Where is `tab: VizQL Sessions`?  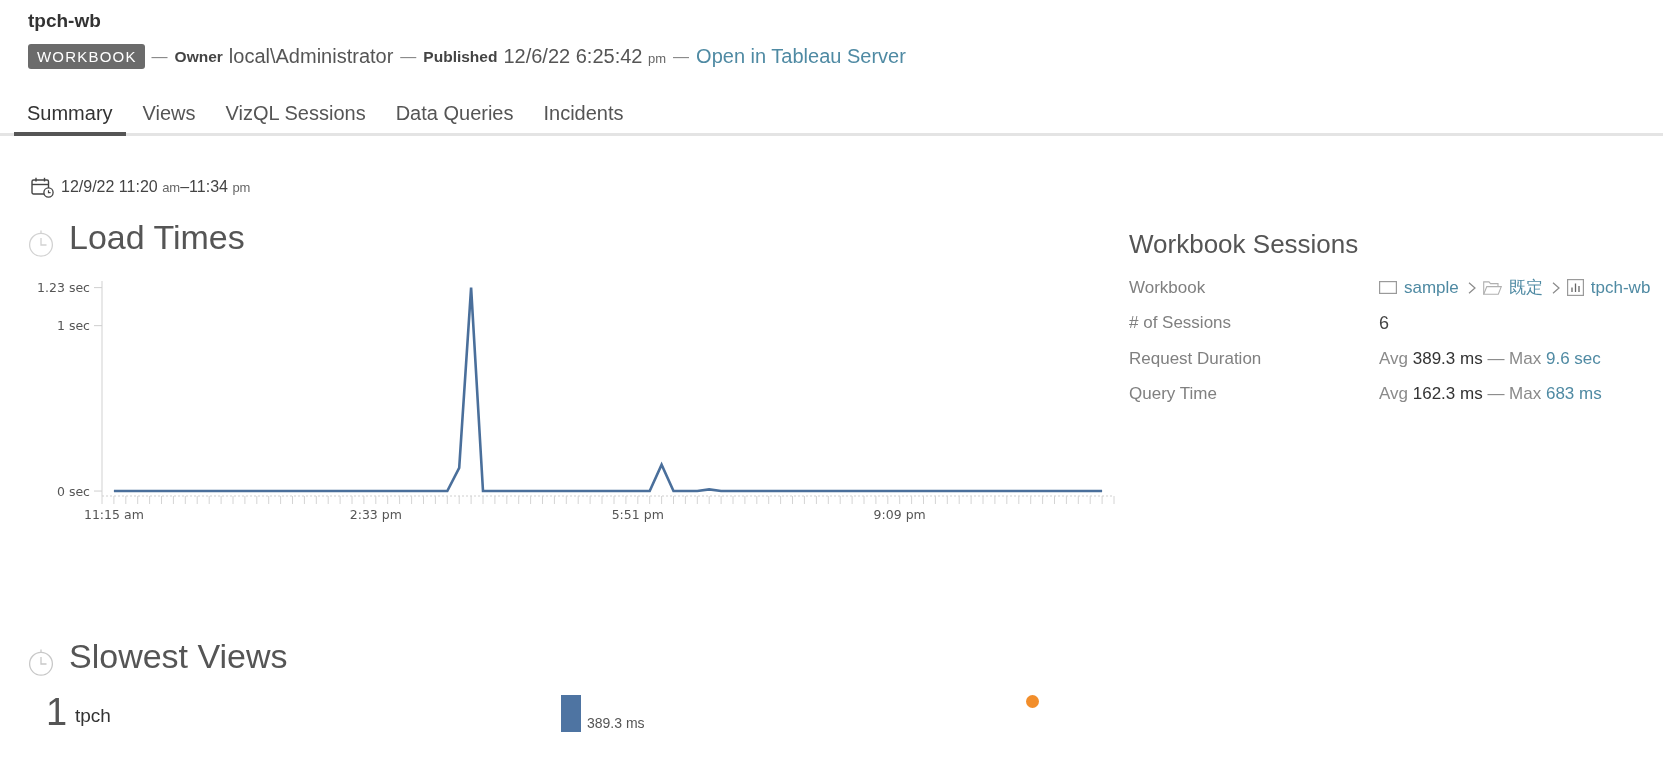 tab: VizQL Sessions is located at coordinates (295, 118).